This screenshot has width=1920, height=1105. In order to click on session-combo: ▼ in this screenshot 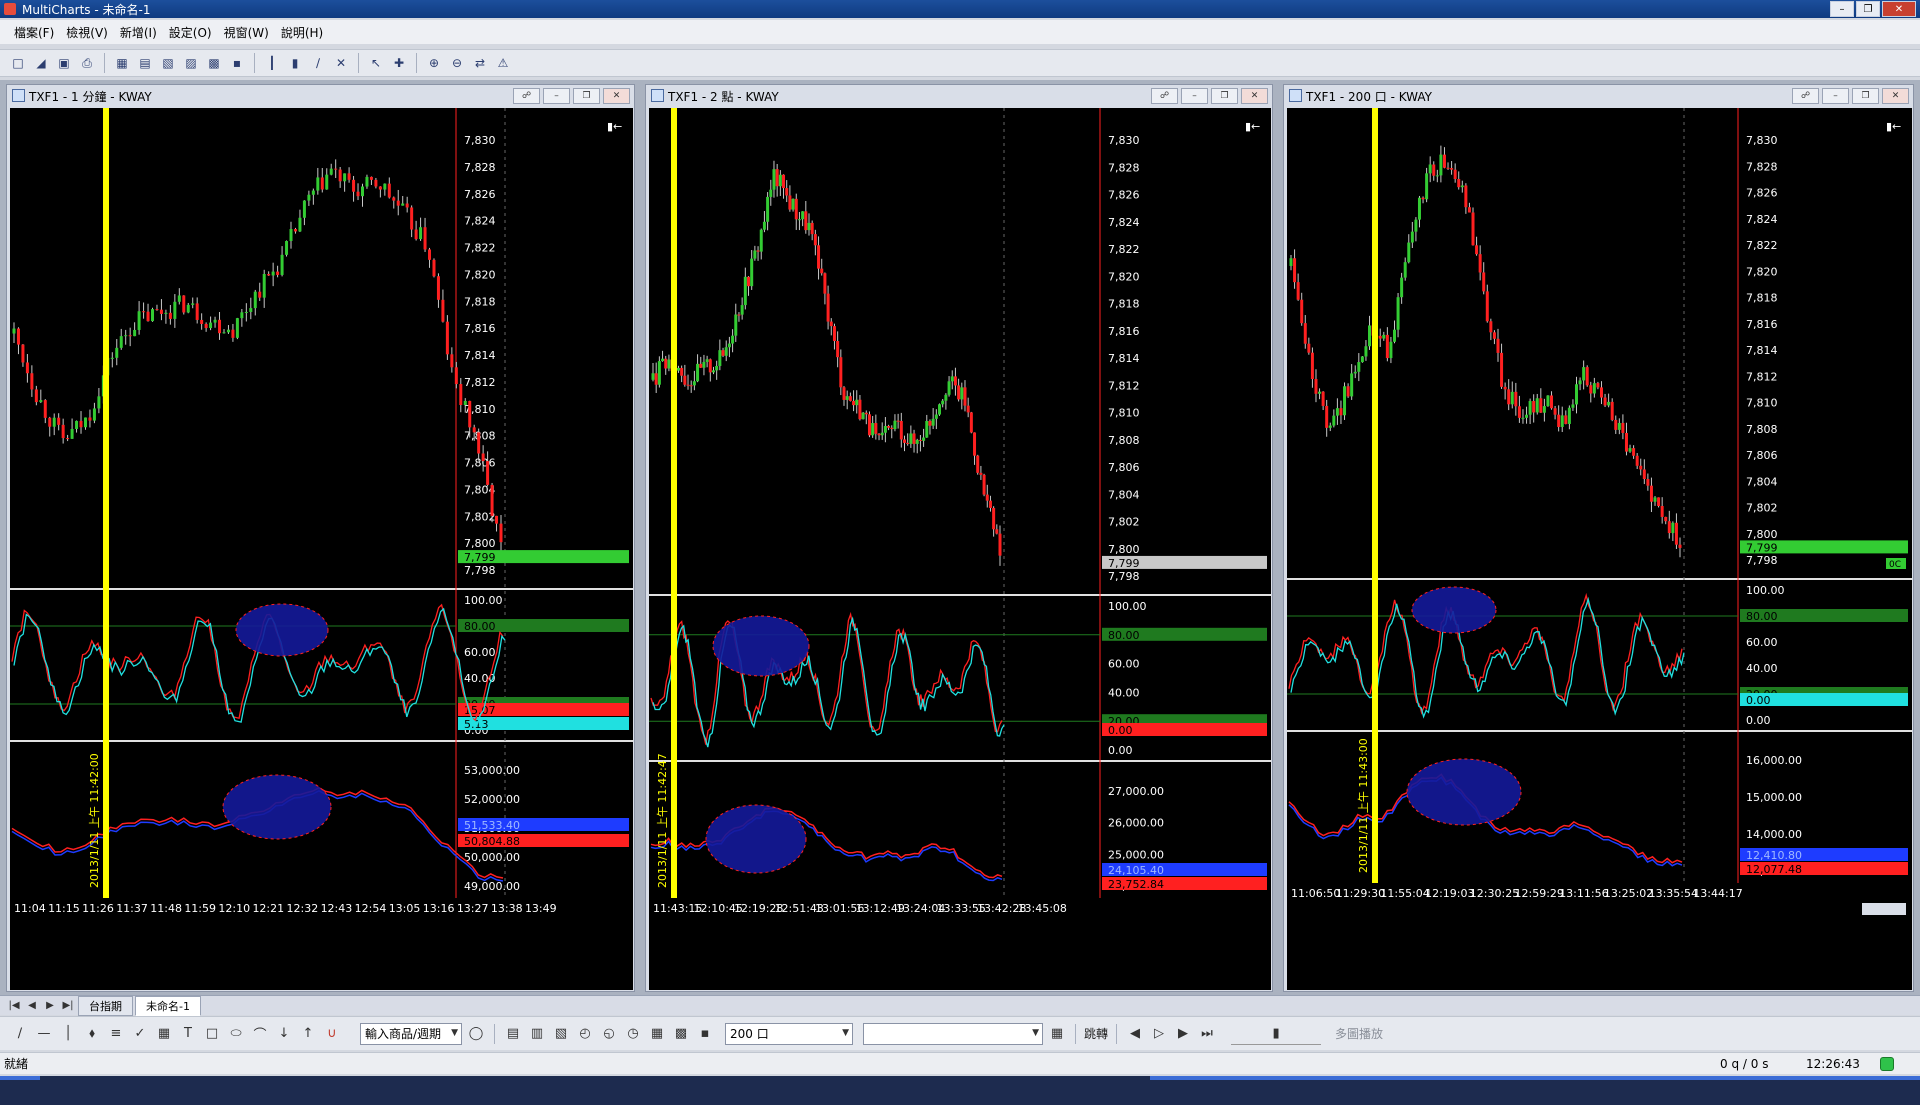, I will do `click(953, 1033)`.